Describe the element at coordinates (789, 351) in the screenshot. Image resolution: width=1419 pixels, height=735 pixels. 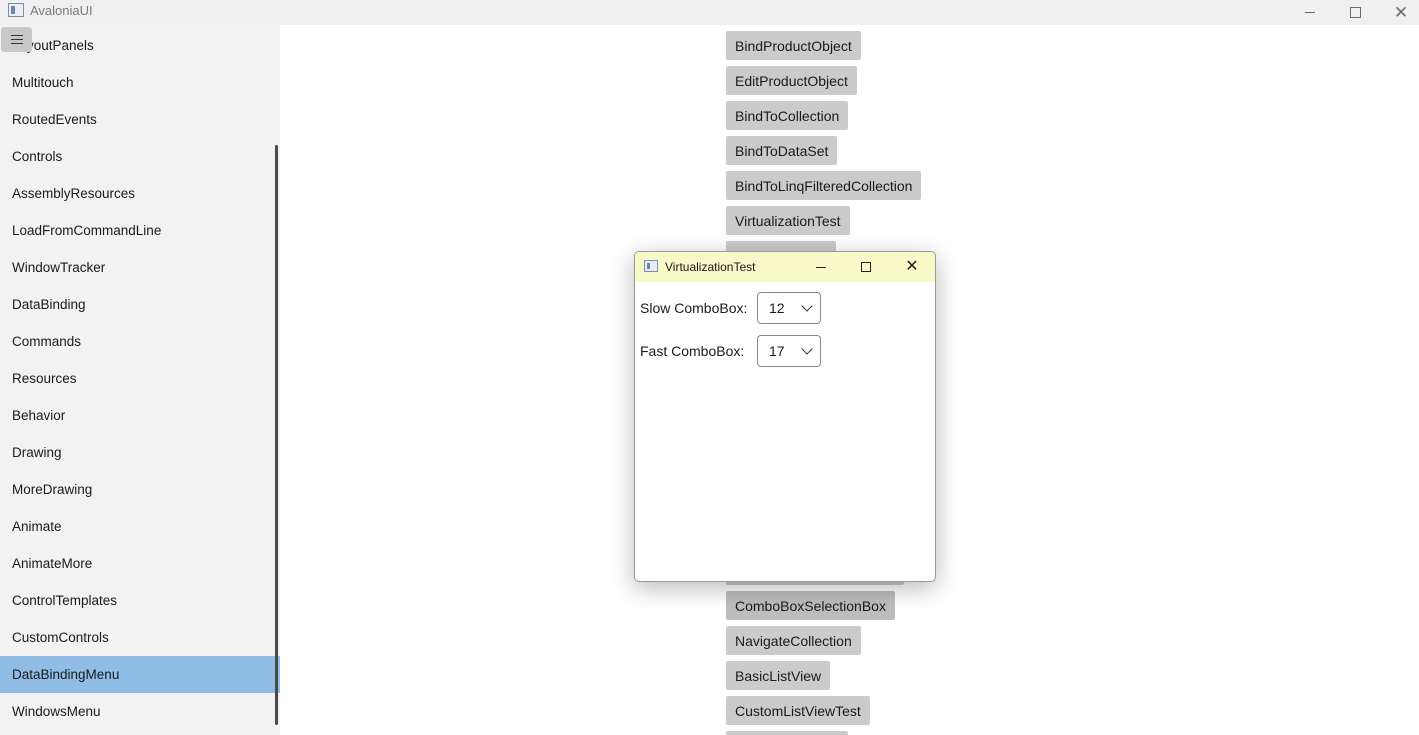
I see `fast-combobox: 17` at that location.